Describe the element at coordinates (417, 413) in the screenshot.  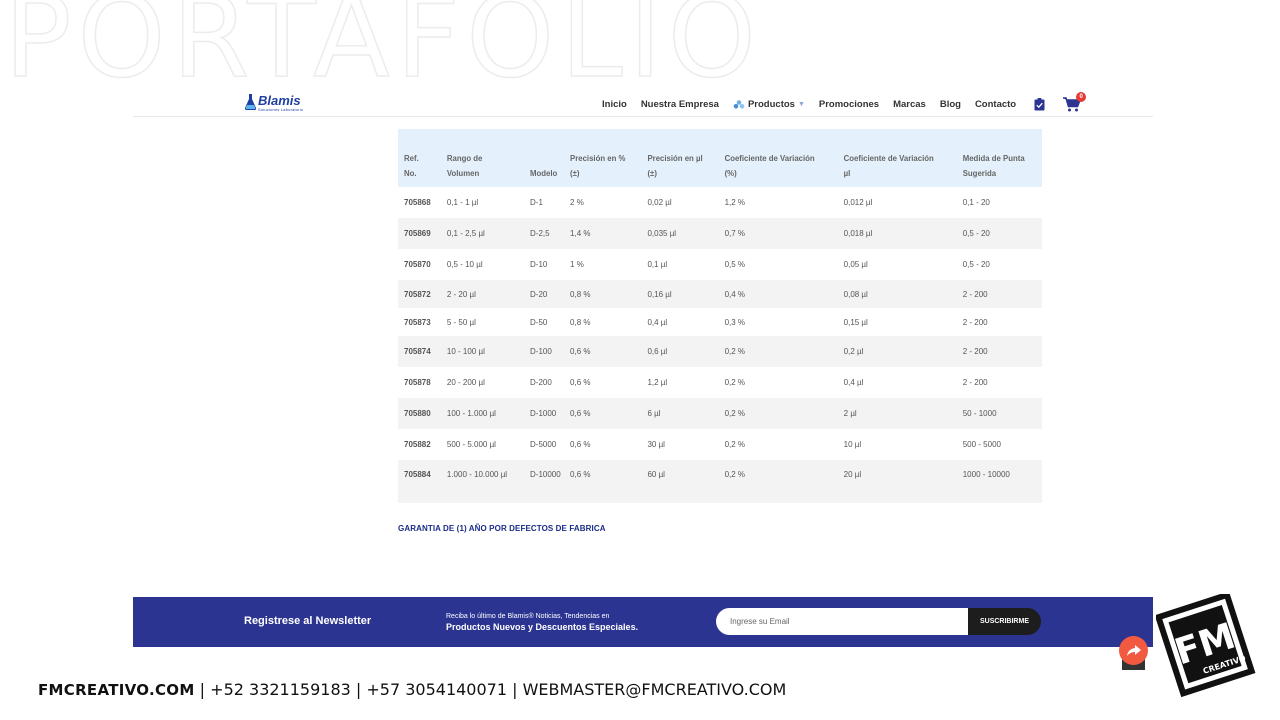
I see `table-cell: 705880` at that location.